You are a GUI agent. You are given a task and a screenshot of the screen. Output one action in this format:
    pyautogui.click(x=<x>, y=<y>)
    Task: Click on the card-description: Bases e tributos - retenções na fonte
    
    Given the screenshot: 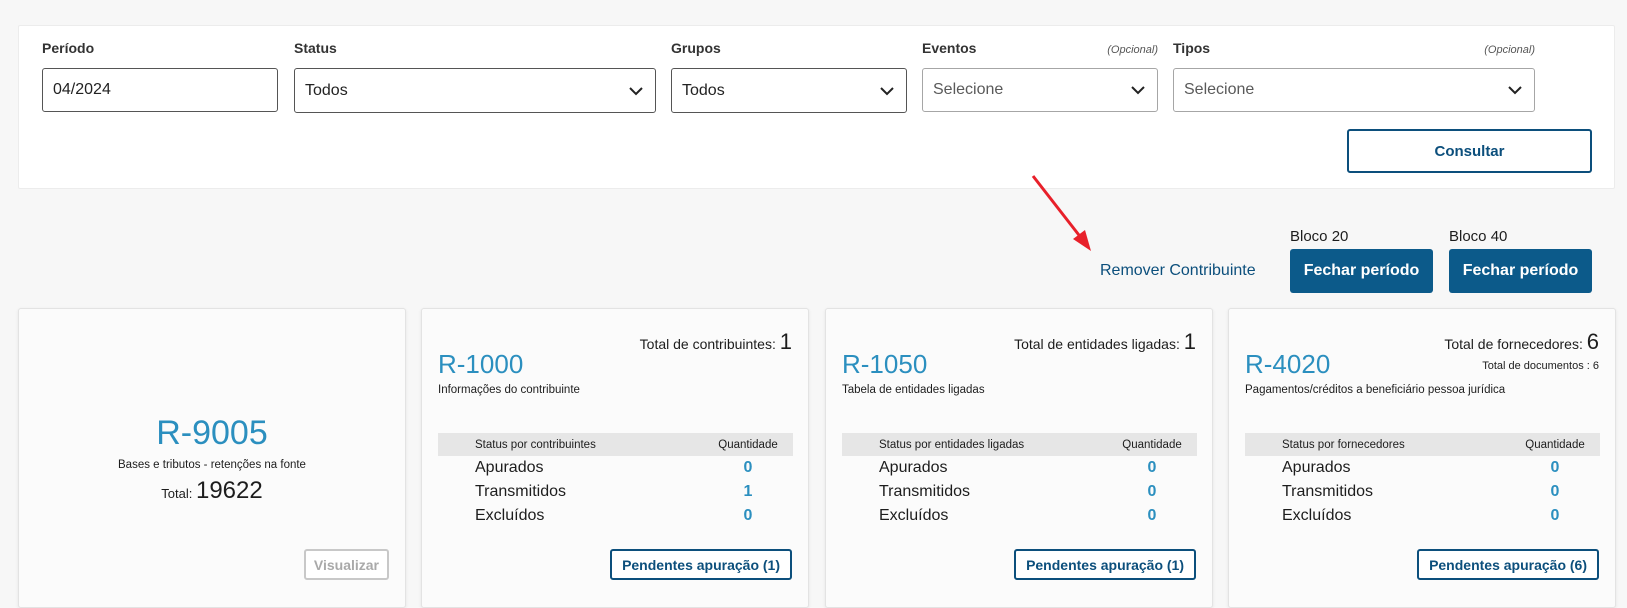 What is the action you would take?
    pyautogui.click(x=212, y=465)
    